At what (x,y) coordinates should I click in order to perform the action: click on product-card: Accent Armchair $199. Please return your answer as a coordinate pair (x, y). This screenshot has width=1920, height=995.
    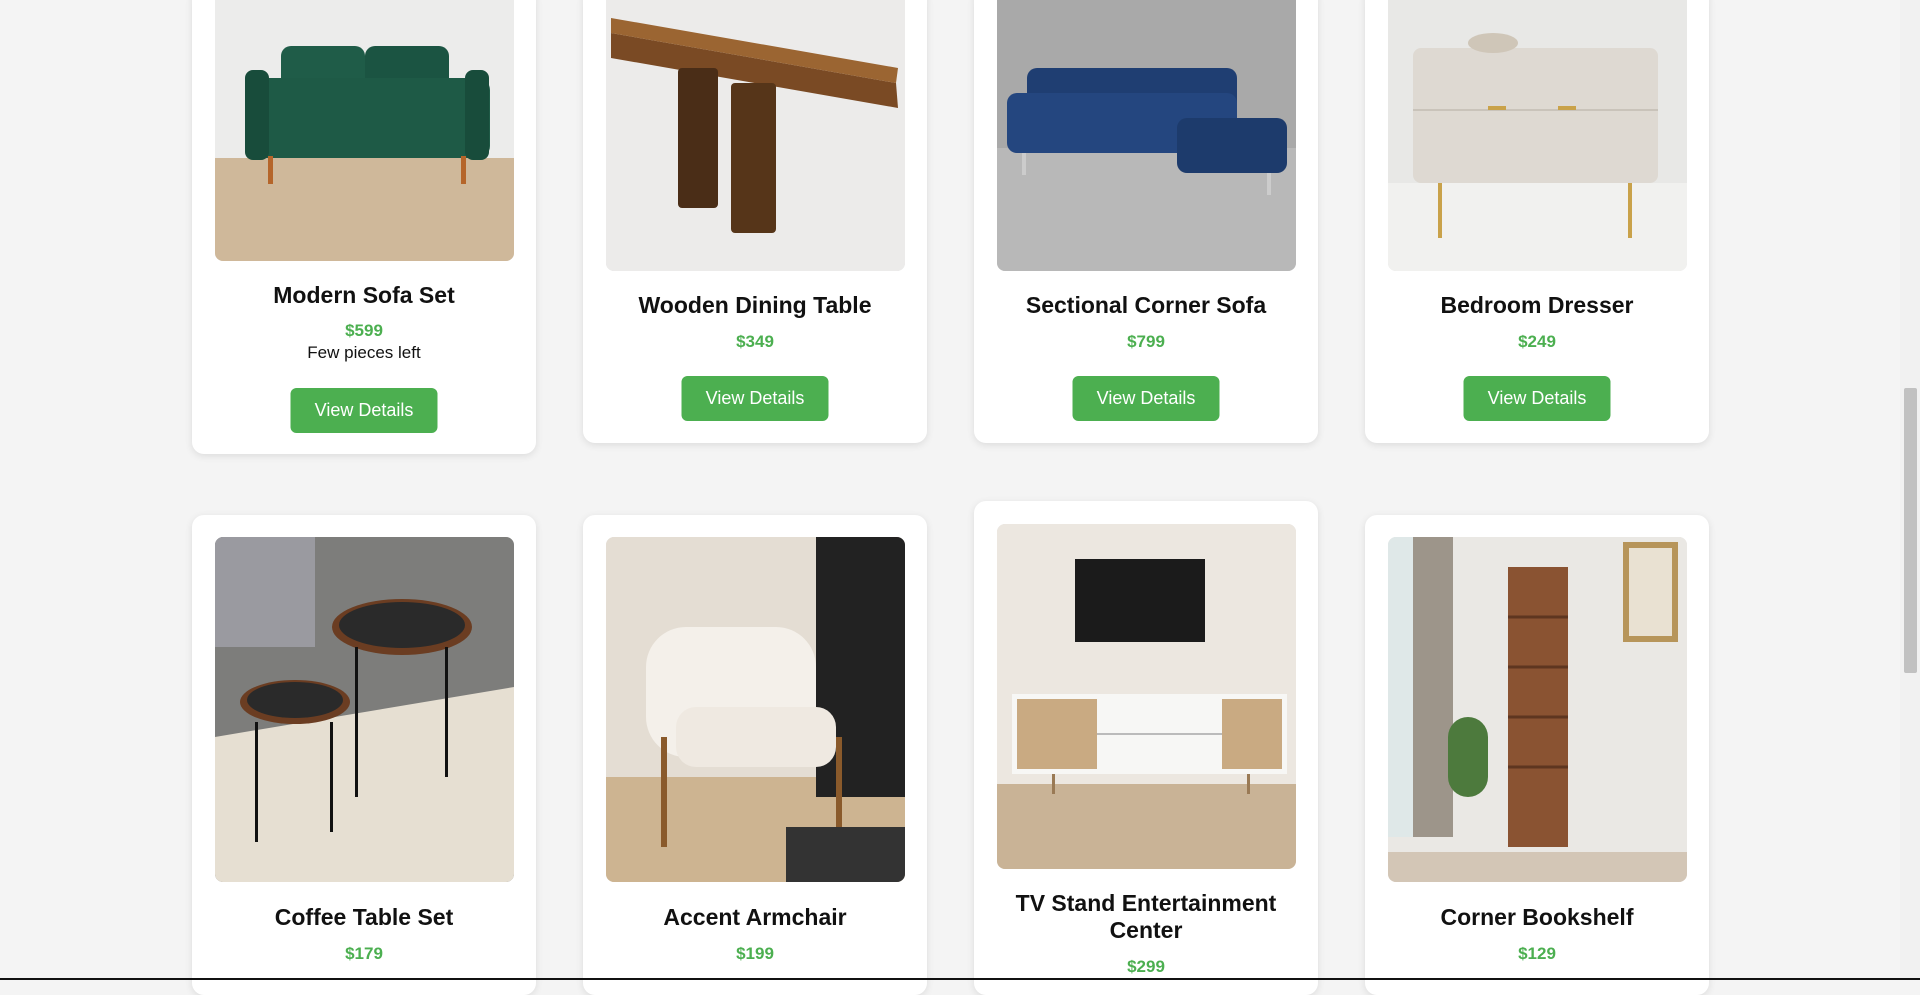
    Looking at the image, I should click on (755, 755).